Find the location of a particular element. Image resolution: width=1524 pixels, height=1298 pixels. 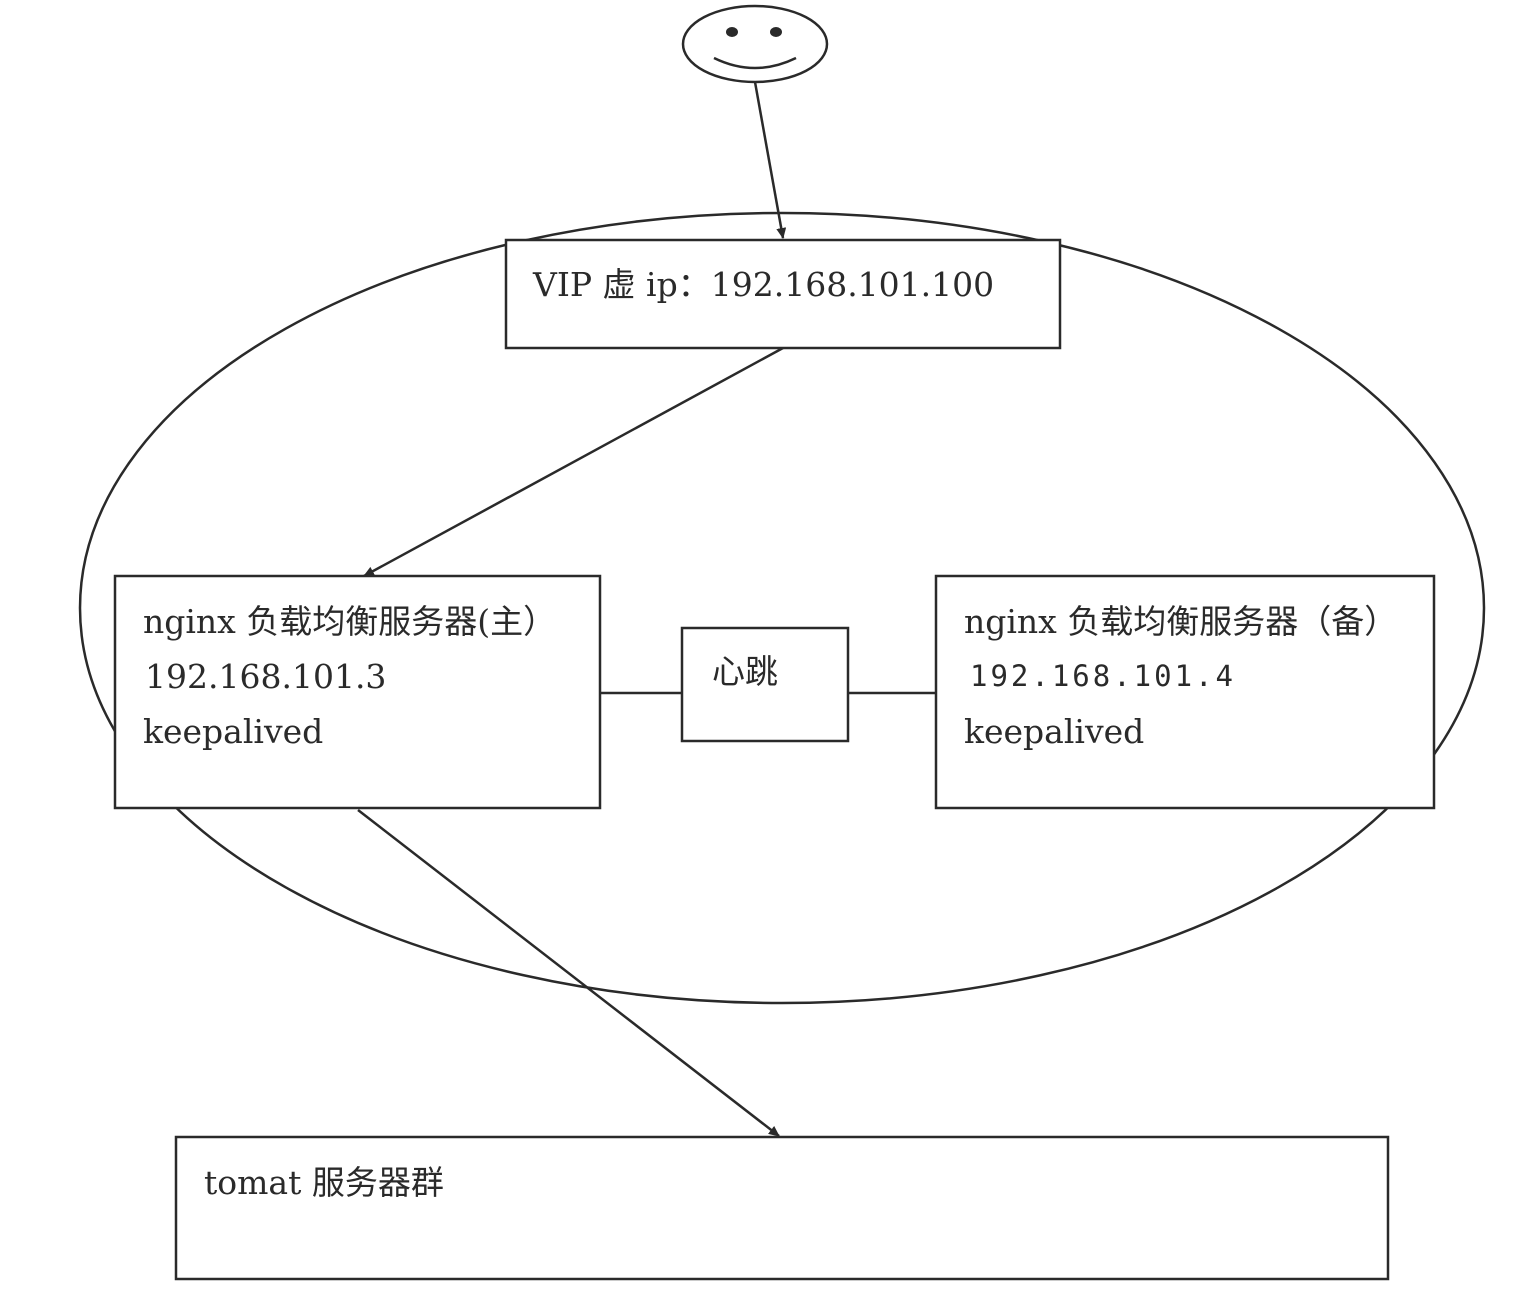

edge-master-to-tomcat is located at coordinates (568, 973).